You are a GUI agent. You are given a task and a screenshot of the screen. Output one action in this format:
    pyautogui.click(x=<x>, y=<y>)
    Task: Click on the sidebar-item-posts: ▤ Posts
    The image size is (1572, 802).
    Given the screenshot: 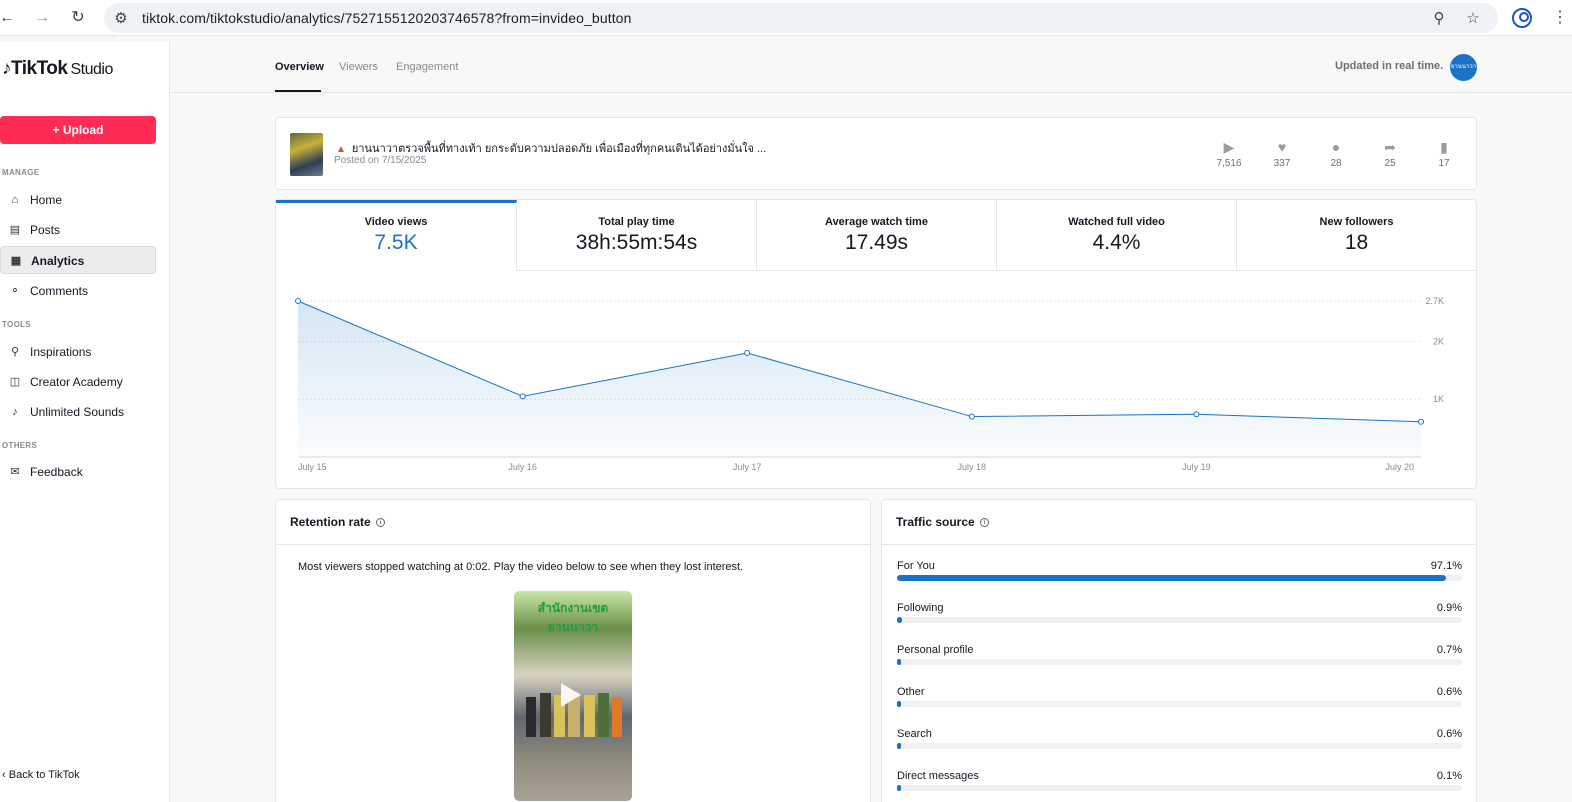 What is the action you would take?
    pyautogui.click(x=78, y=230)
    